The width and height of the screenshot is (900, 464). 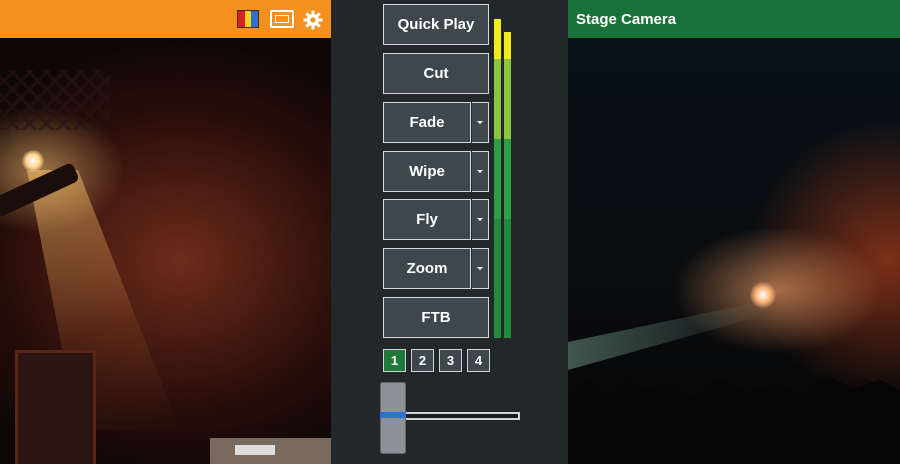 I want to click on crowd-silhouette, so click(x=734, y=419).